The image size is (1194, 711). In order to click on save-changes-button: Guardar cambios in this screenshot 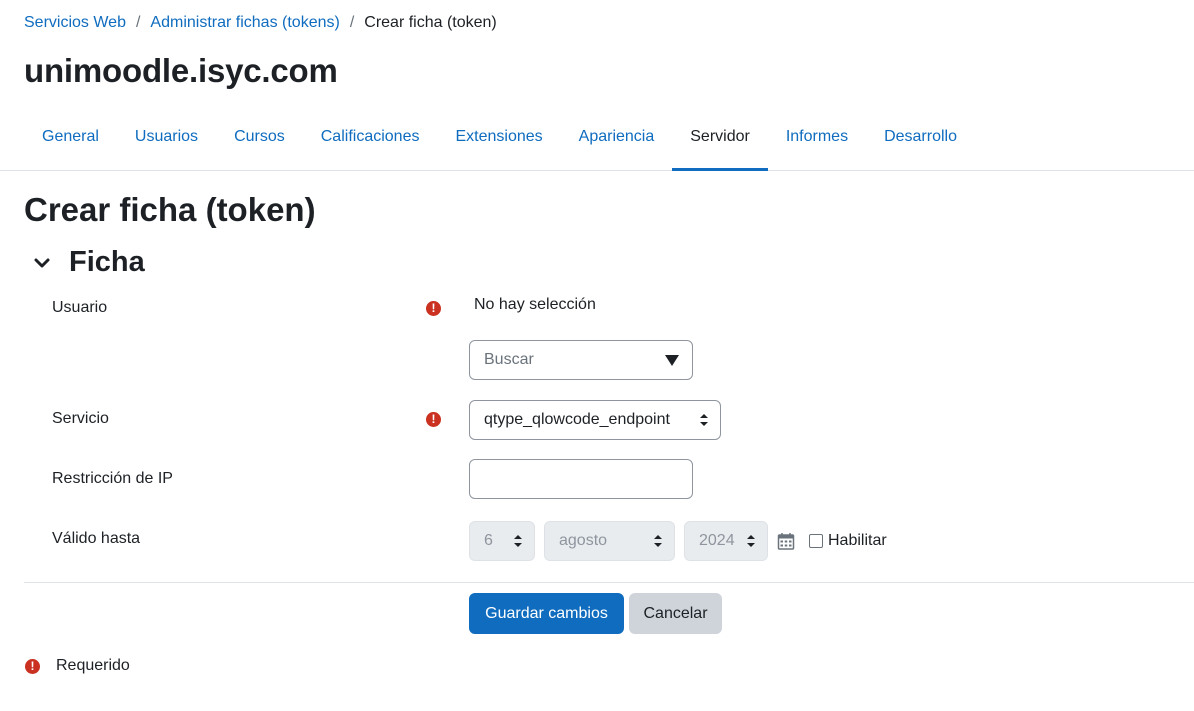, I will do `click(546, 613)`.